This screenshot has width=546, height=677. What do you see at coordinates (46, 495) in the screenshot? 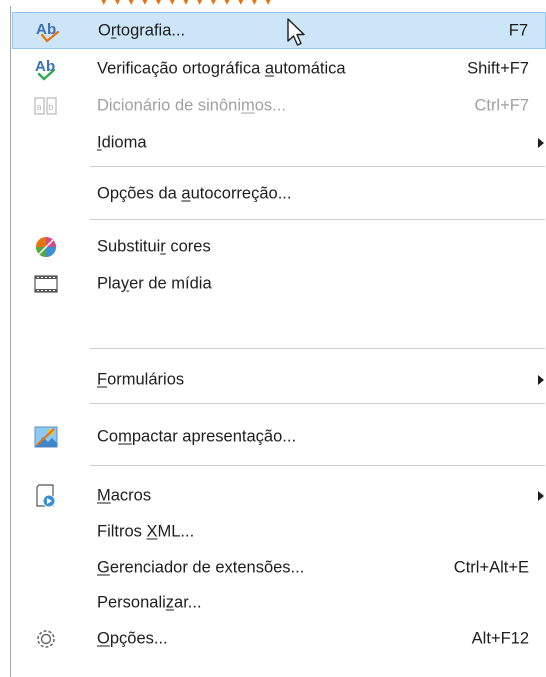
I see `macros-icon` at bounding box center [46, 495].